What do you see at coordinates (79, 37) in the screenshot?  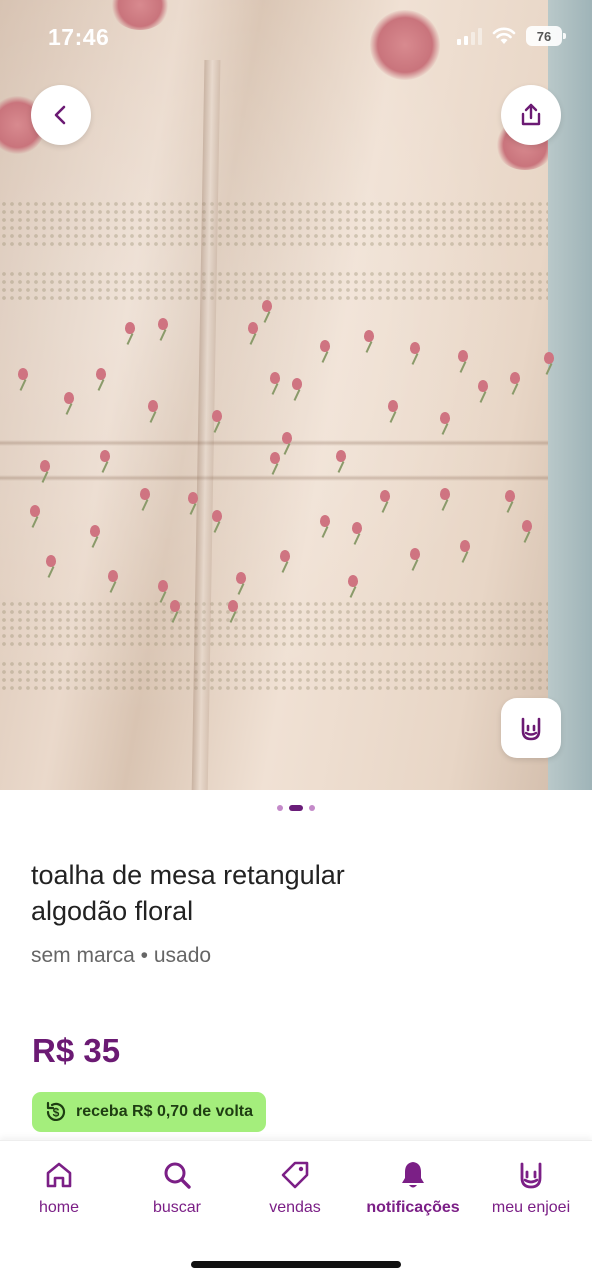 I see `status-time: 17:46` at bounding box center [79, 37].